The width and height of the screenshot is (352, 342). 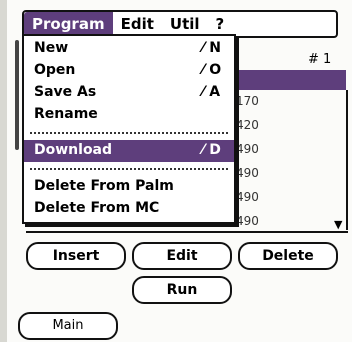 What do you see at coordinates (247, 101) in the screenshot?
I see `list-value: 170` at bounding box center [247, 101].